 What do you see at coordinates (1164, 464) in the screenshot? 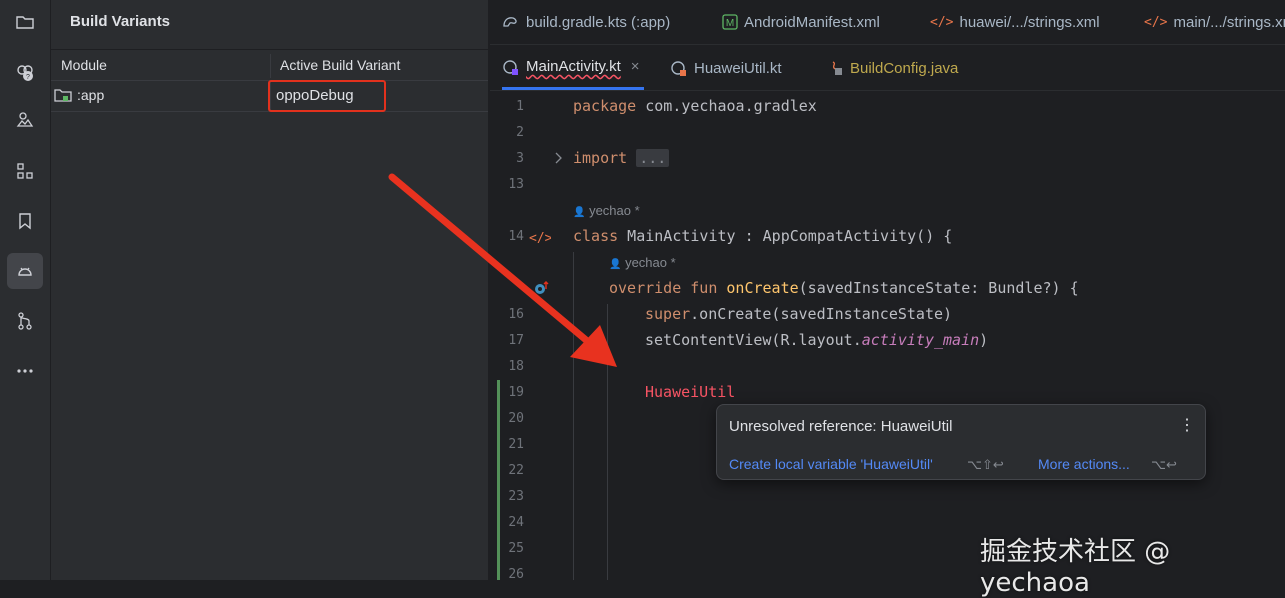
I see `shortcut-hint: ⌥↩` at bounding box center [1164, 464].